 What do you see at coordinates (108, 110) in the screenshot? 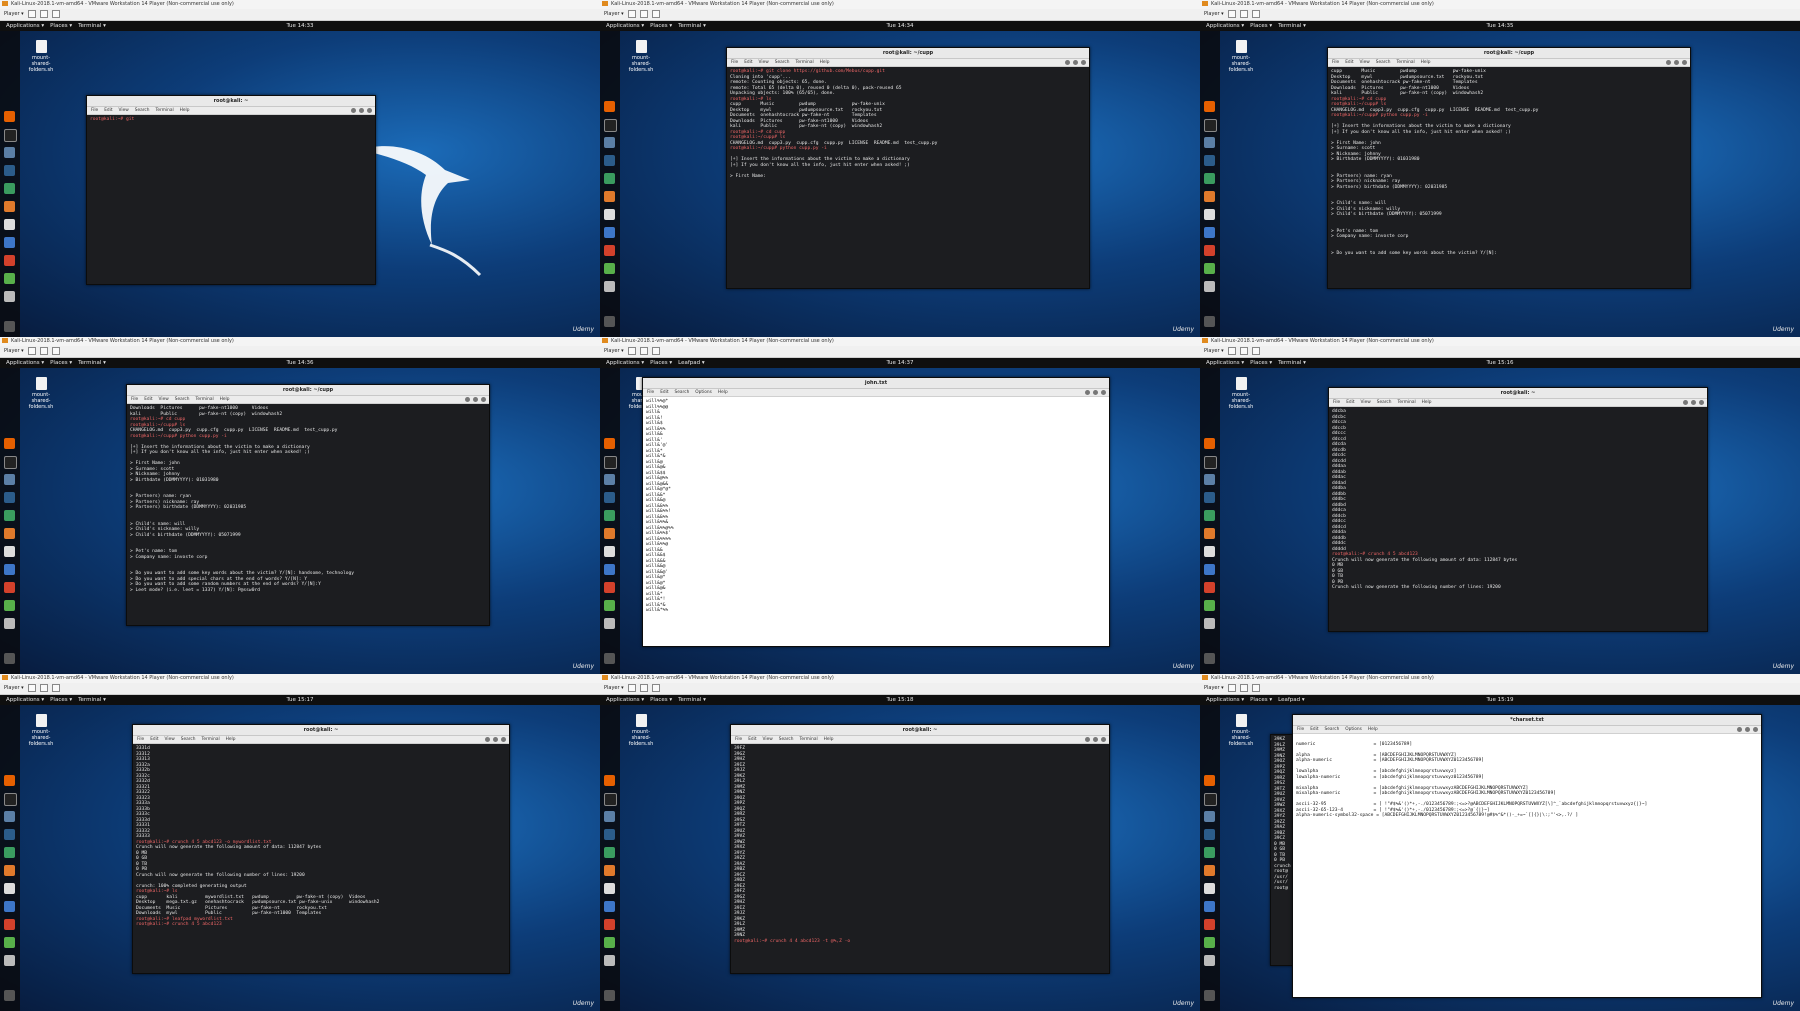
I see `menu-edit: Edit` at bounding box center [108, 110].